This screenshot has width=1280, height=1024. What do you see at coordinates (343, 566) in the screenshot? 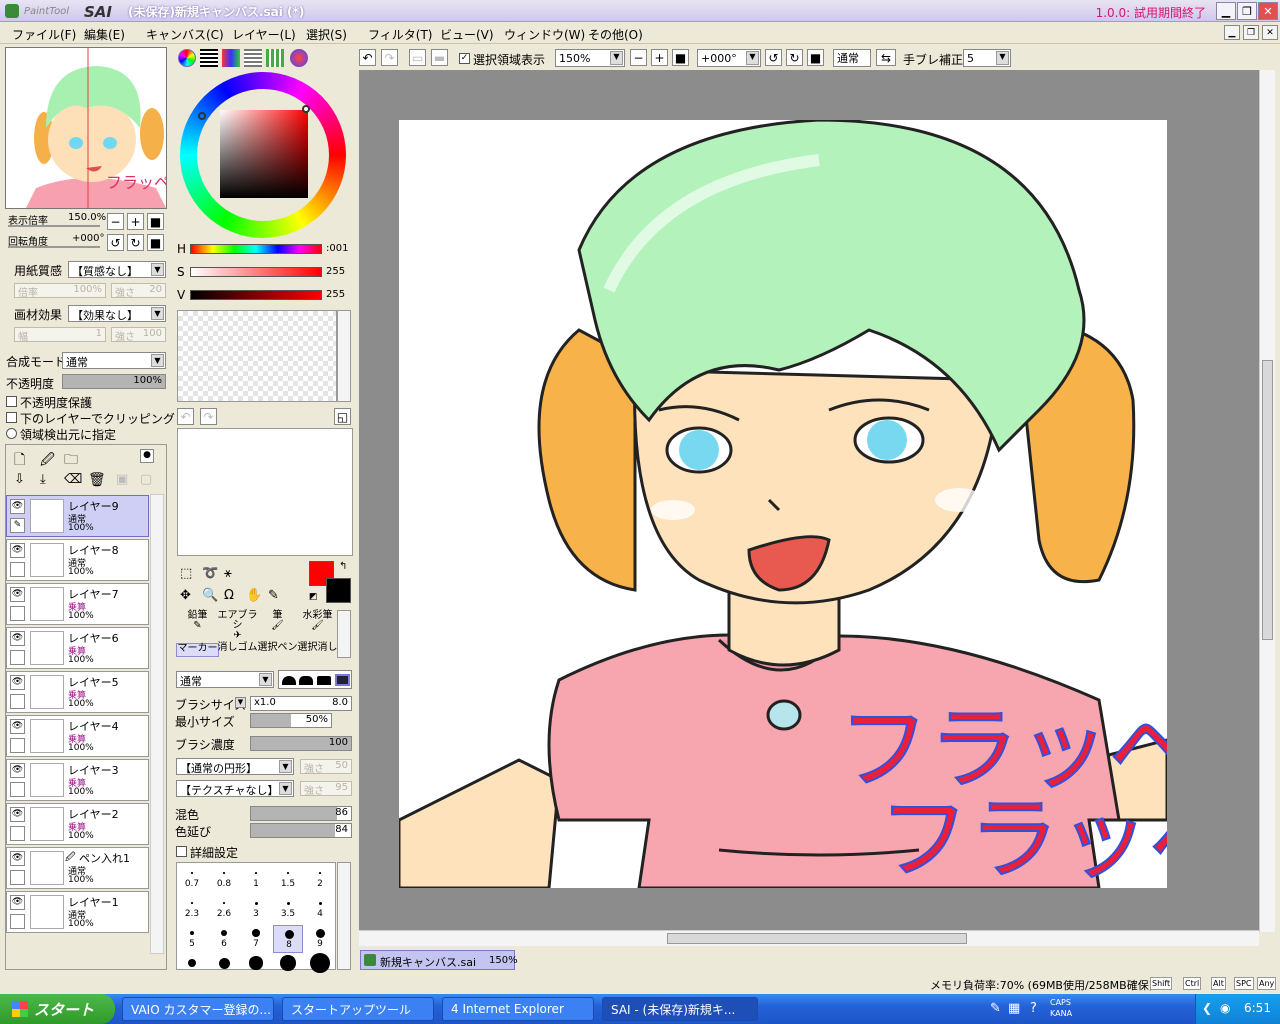
I see `swap-colors-icon: ↰` at bounding box center [343, 566].